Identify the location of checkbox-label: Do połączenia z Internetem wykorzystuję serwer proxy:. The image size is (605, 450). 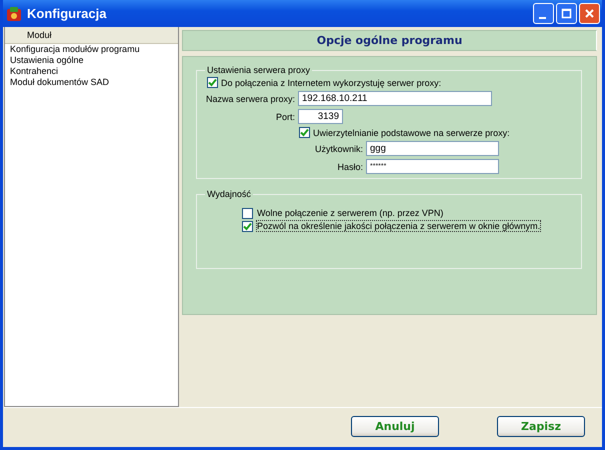
(331, 83).